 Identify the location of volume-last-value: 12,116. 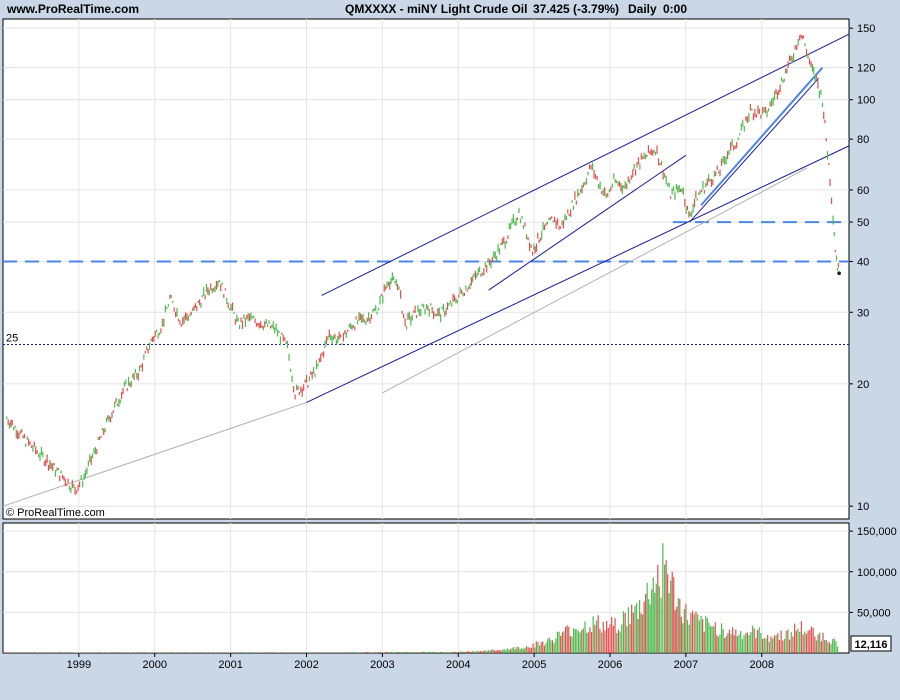
(871, 643).